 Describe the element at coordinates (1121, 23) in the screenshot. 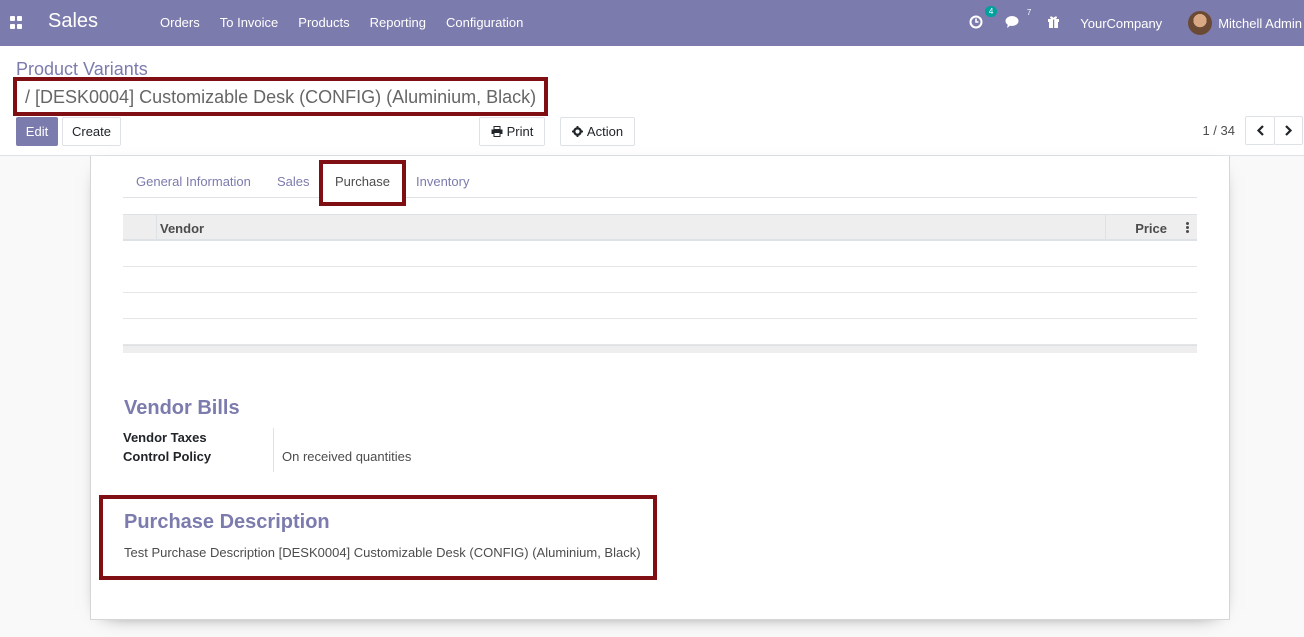

I see `company-switcher: YourCompany` at that location.